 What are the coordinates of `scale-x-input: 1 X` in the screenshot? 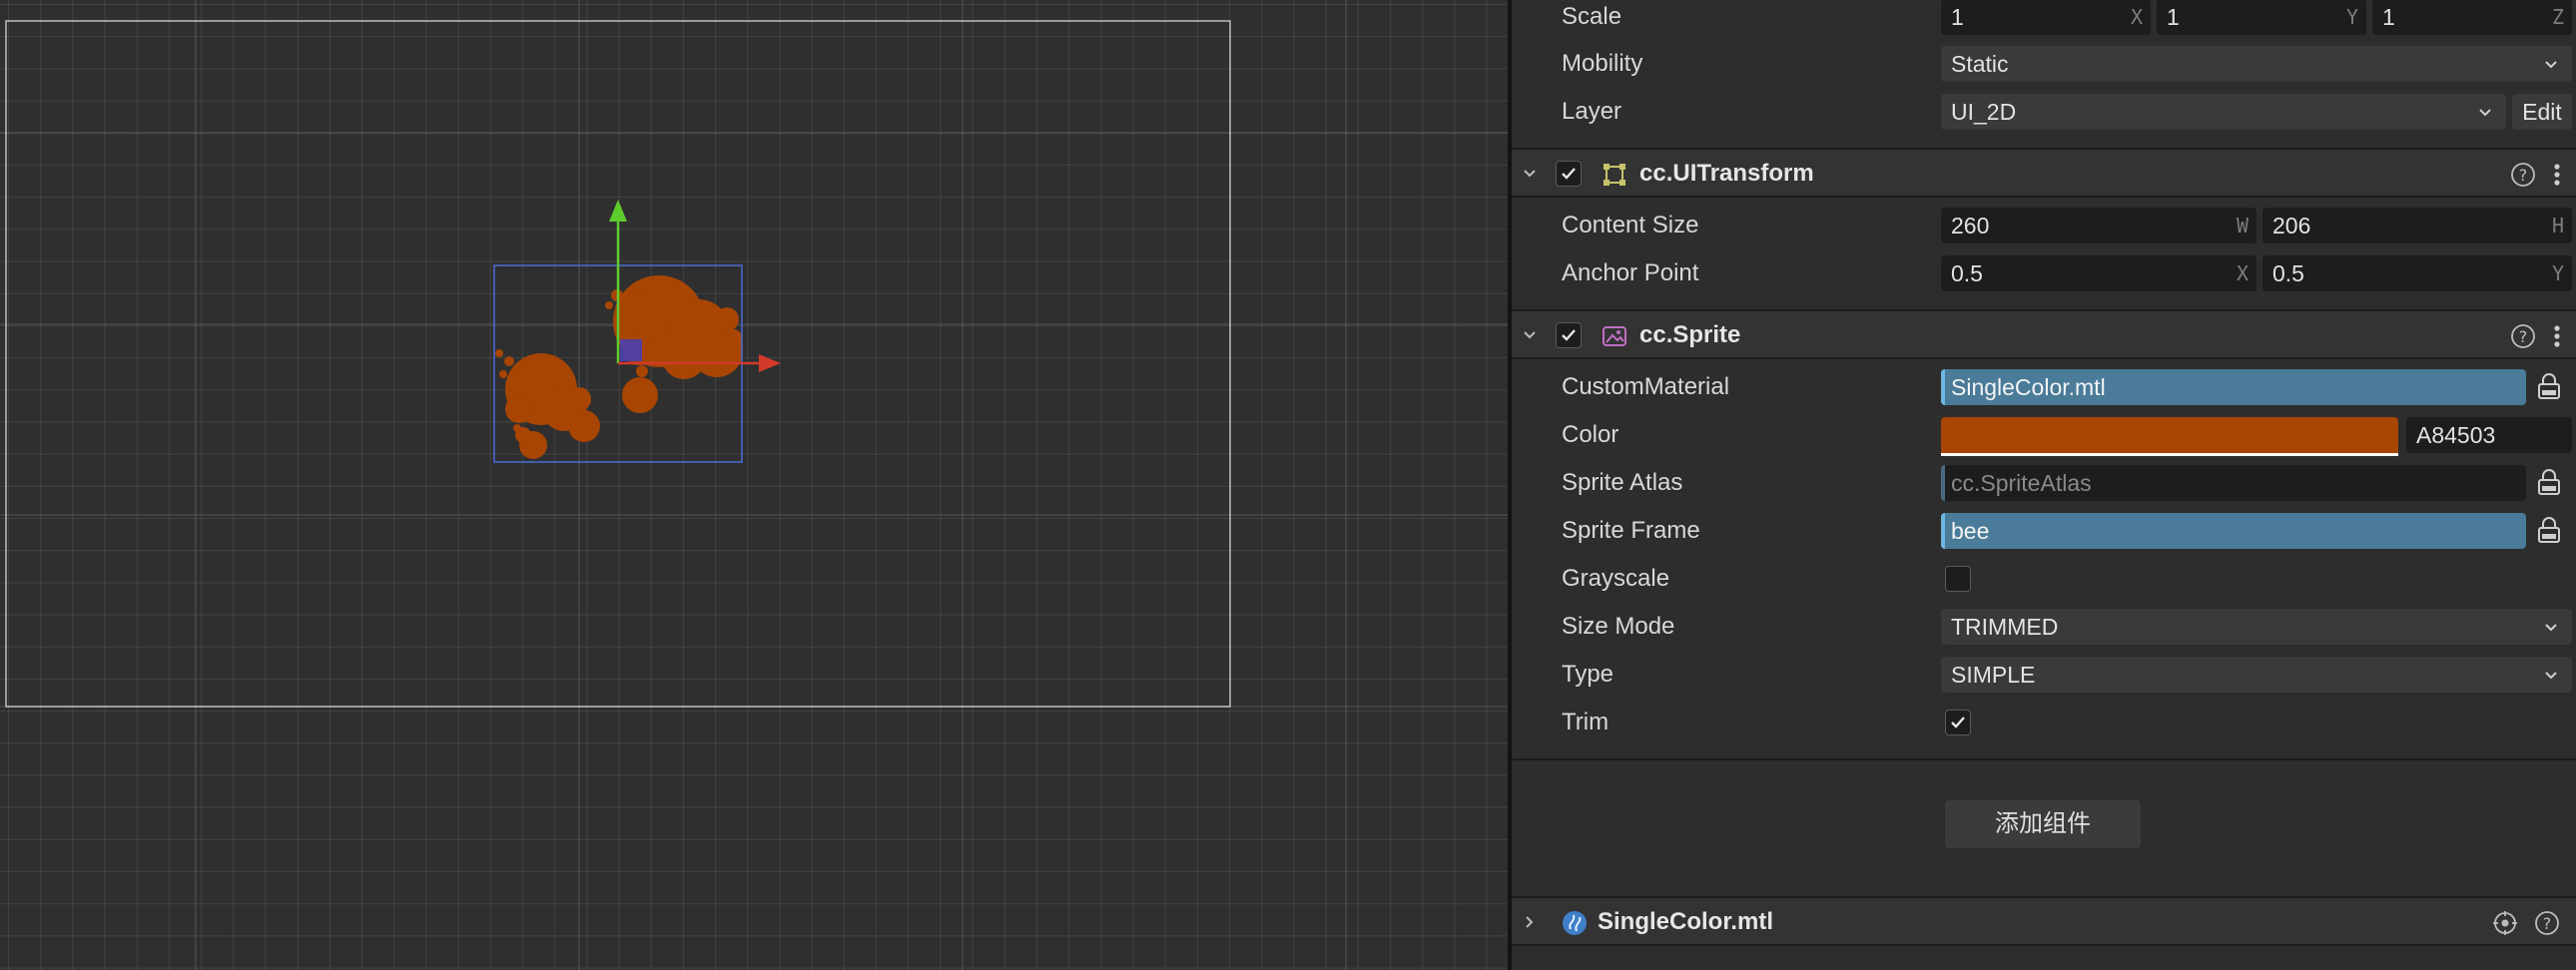 It's located at (2046, 17).